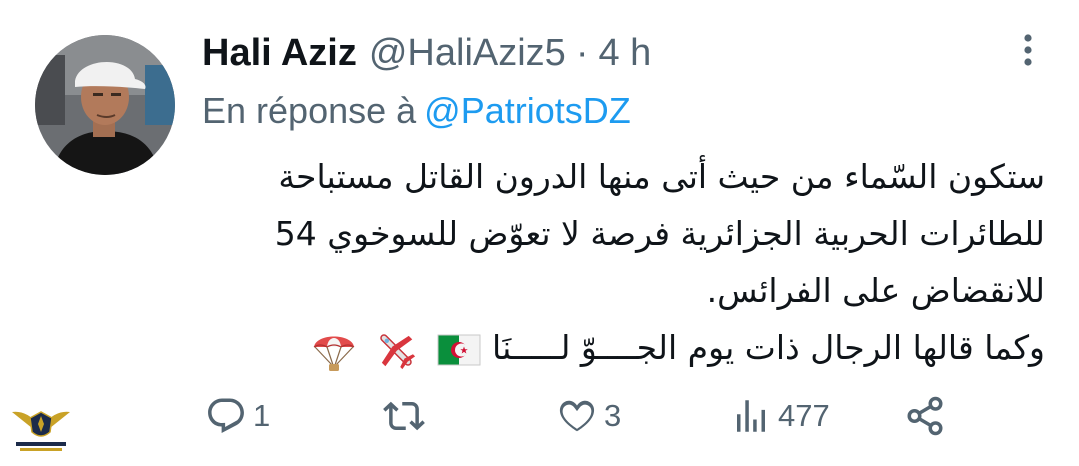 The image size is (1079, 466). Describe the element at coordinates (279, 53) in the screenshot. I see `author-display-name: Hali Aziz` at that location.